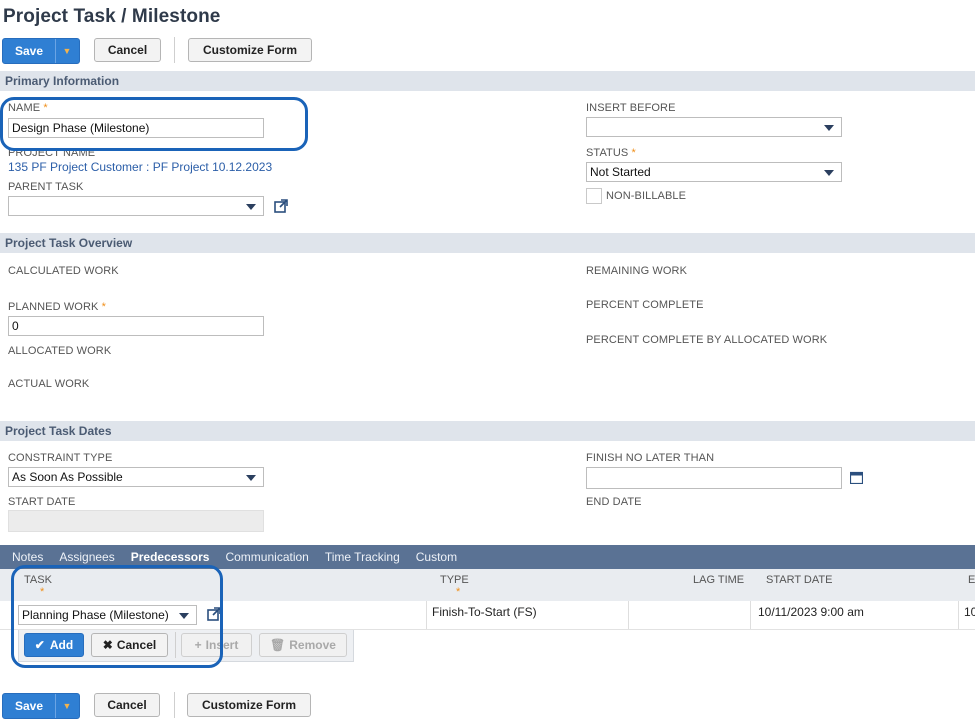 This screenshot has height=719, width=975. Describe the element at coordinates (631, 108) in the screenshot. I see `insert-before-label: INSERT BEFORE` at that location.